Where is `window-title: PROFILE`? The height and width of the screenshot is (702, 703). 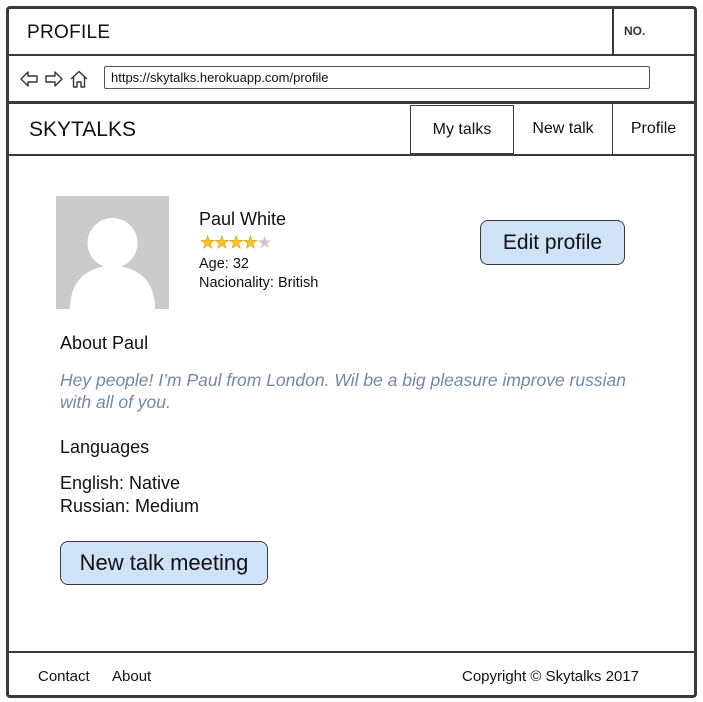
window-title: PROFILE is located at coordinates (69, 32).